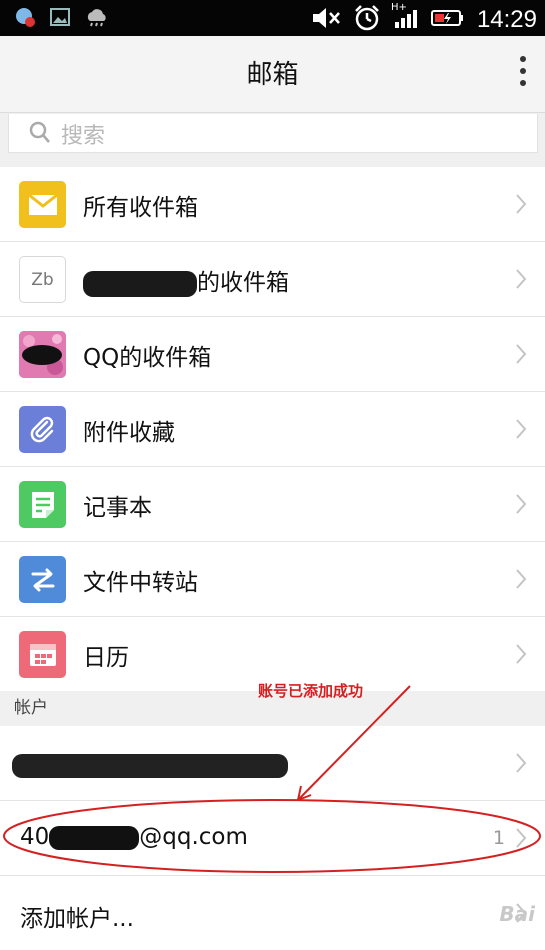  I want to click on account-row-qq: 40 @qq.com 1, so click(272, 838).